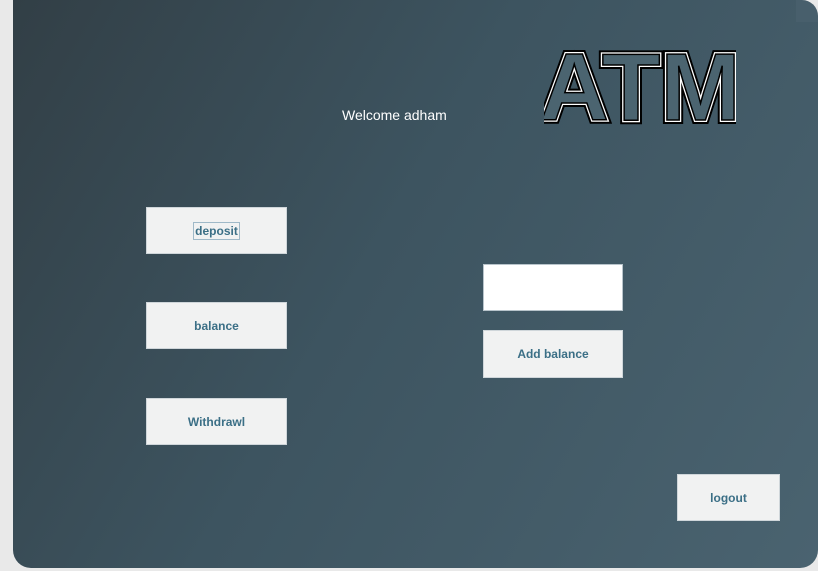 Image resolution: width=818 pixels, height=571 pixels. Describe the element at coordinates (394, 115) in the screenshot. I see `welcome-label: Welcome adham` at that location.